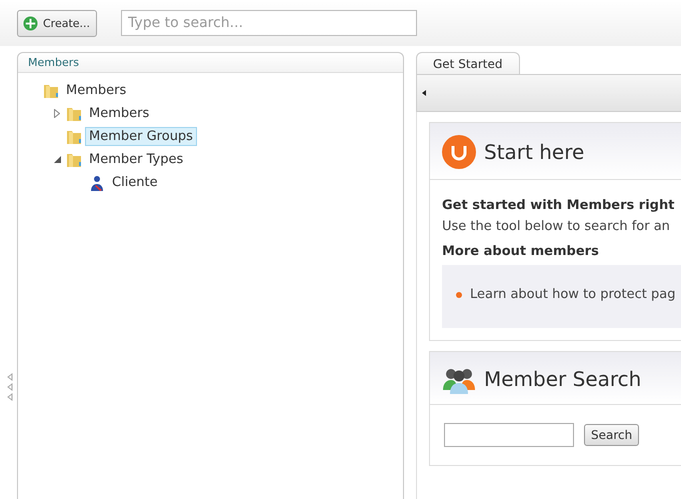 The height and width of the screenshot is (499, 681). I want to click on tree-item: Member Groups, so click(141, 136).